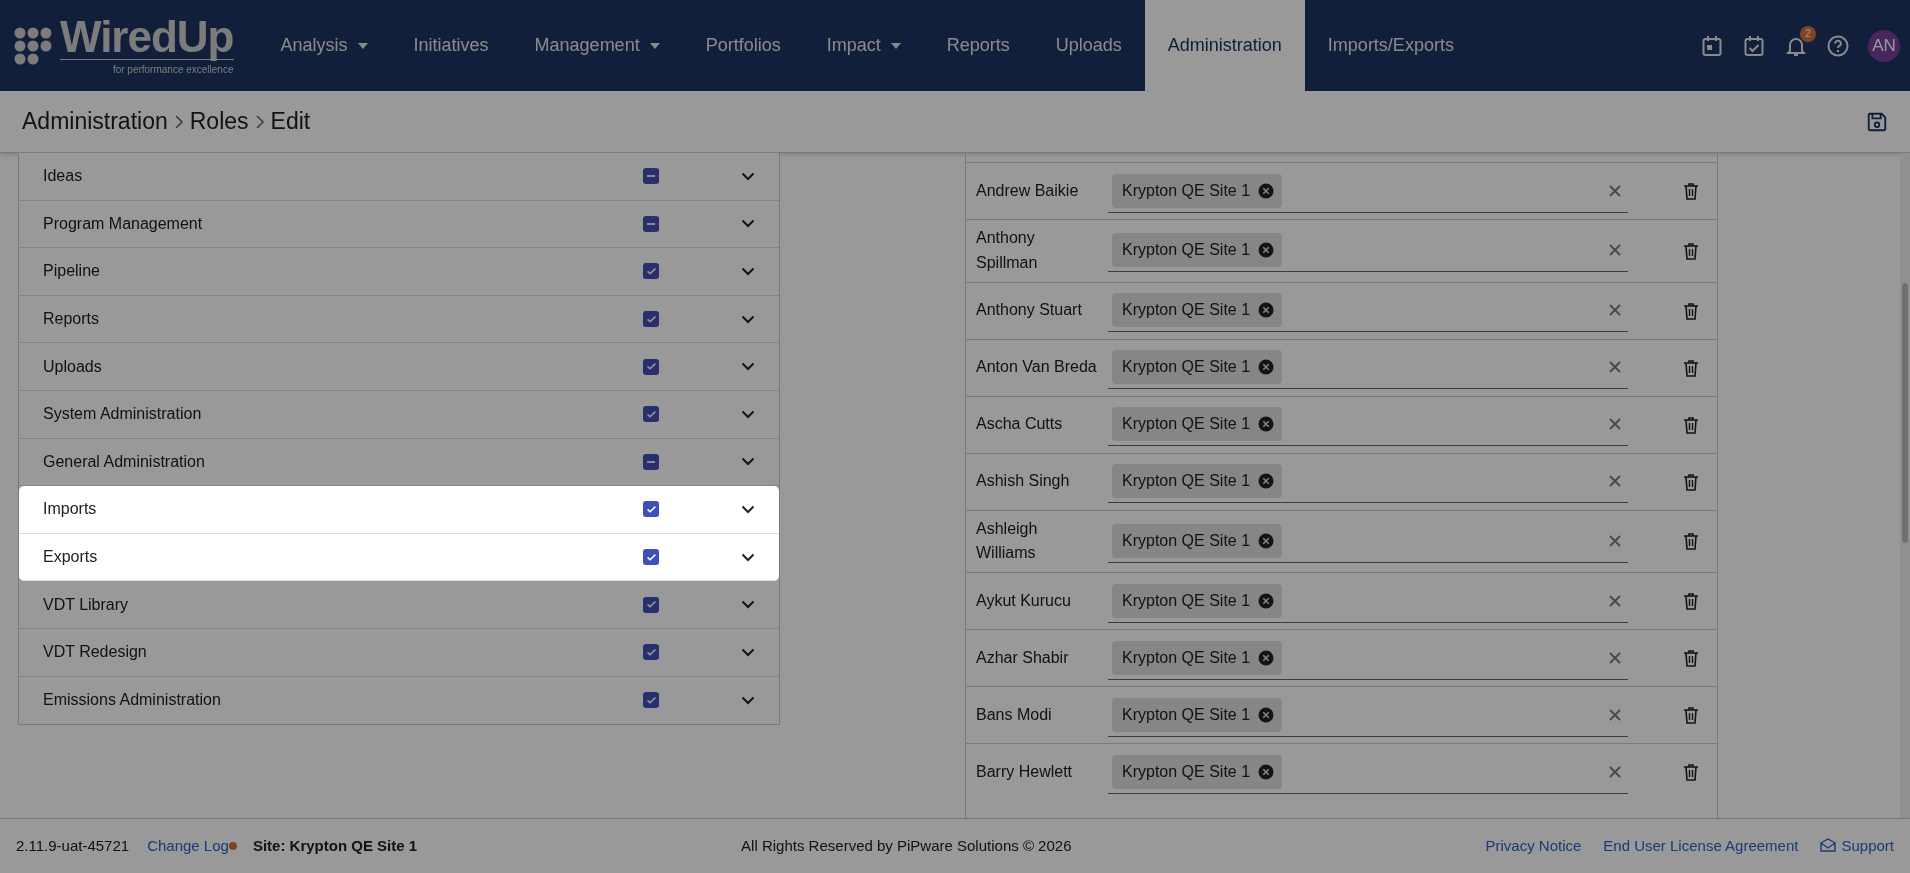 This screenshot has width=1910, height=873. Describe the element at coordinates (1828, 844) in the screenshot. I see `mail-icon` at that location.